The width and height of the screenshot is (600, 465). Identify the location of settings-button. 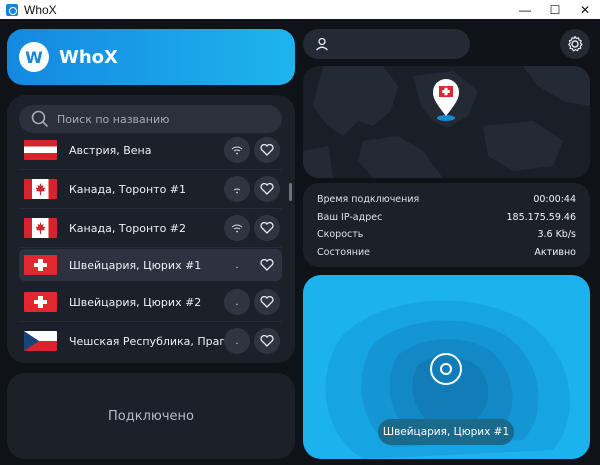
(575, 44).